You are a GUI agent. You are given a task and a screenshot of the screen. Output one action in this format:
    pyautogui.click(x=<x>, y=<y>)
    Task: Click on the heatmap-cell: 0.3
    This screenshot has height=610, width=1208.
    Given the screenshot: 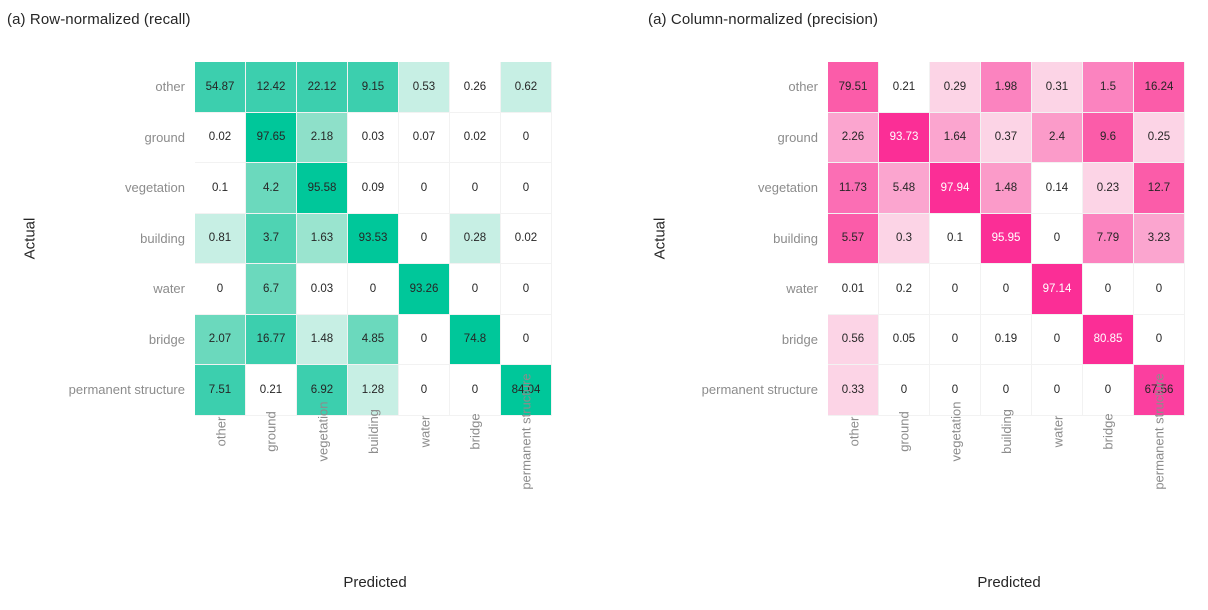 What is the action you would take?
    pyautogui.click(x=904, y=238)
    